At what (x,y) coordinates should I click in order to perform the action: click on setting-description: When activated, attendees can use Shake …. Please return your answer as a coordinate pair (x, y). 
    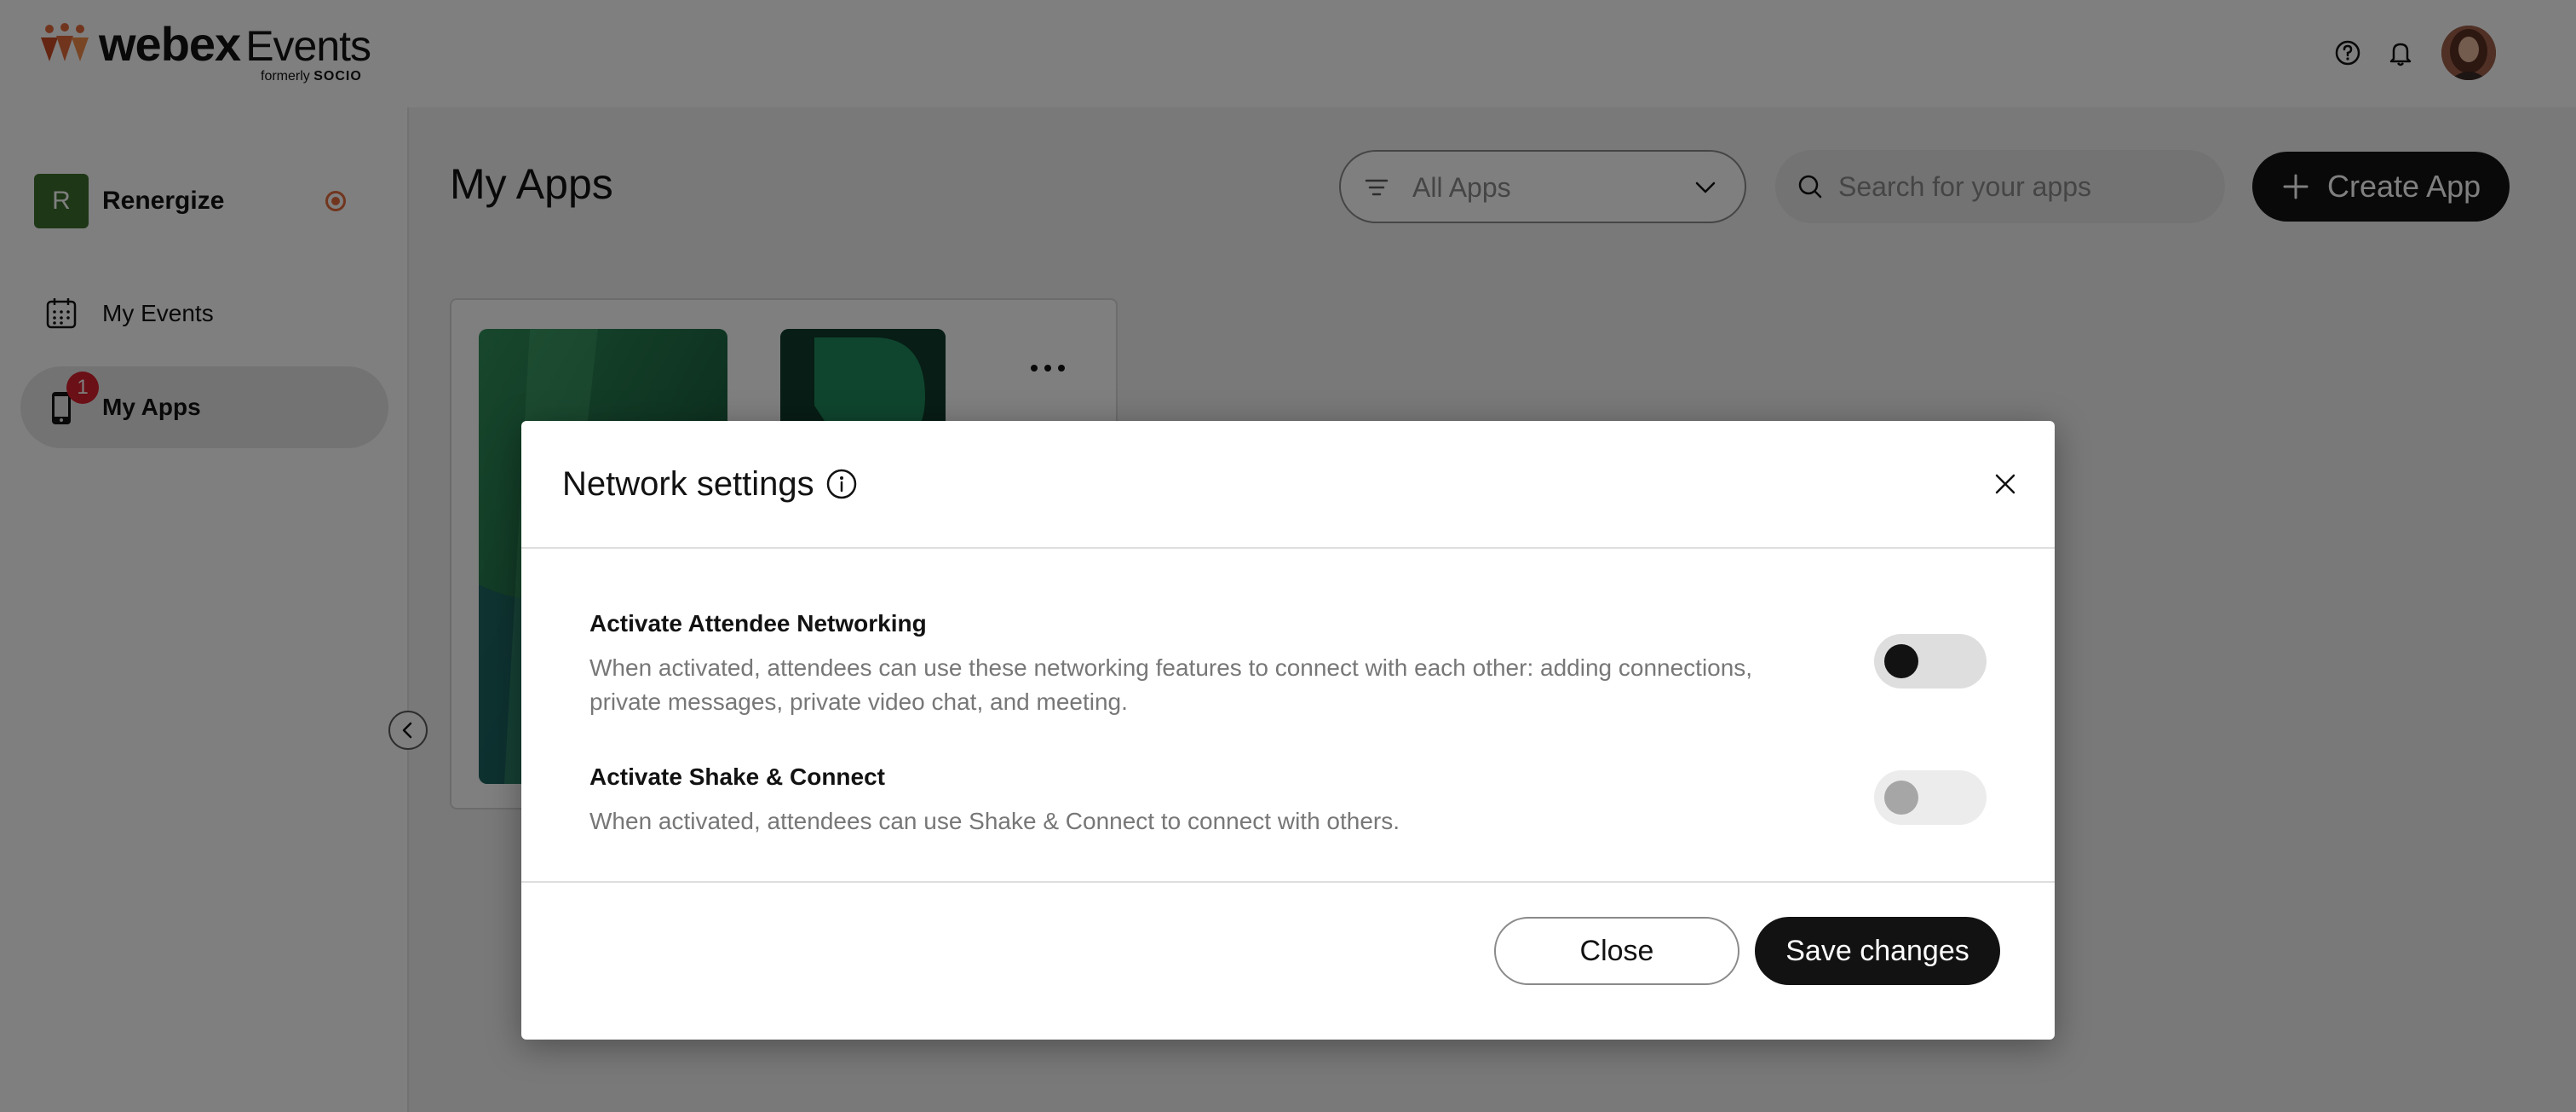
    Looking at the image, I should click on (995, 821).